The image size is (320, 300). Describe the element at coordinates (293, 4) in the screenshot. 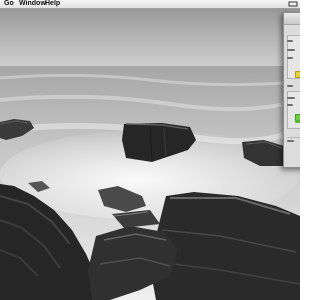

I see `menu-extra-icon` at that location.